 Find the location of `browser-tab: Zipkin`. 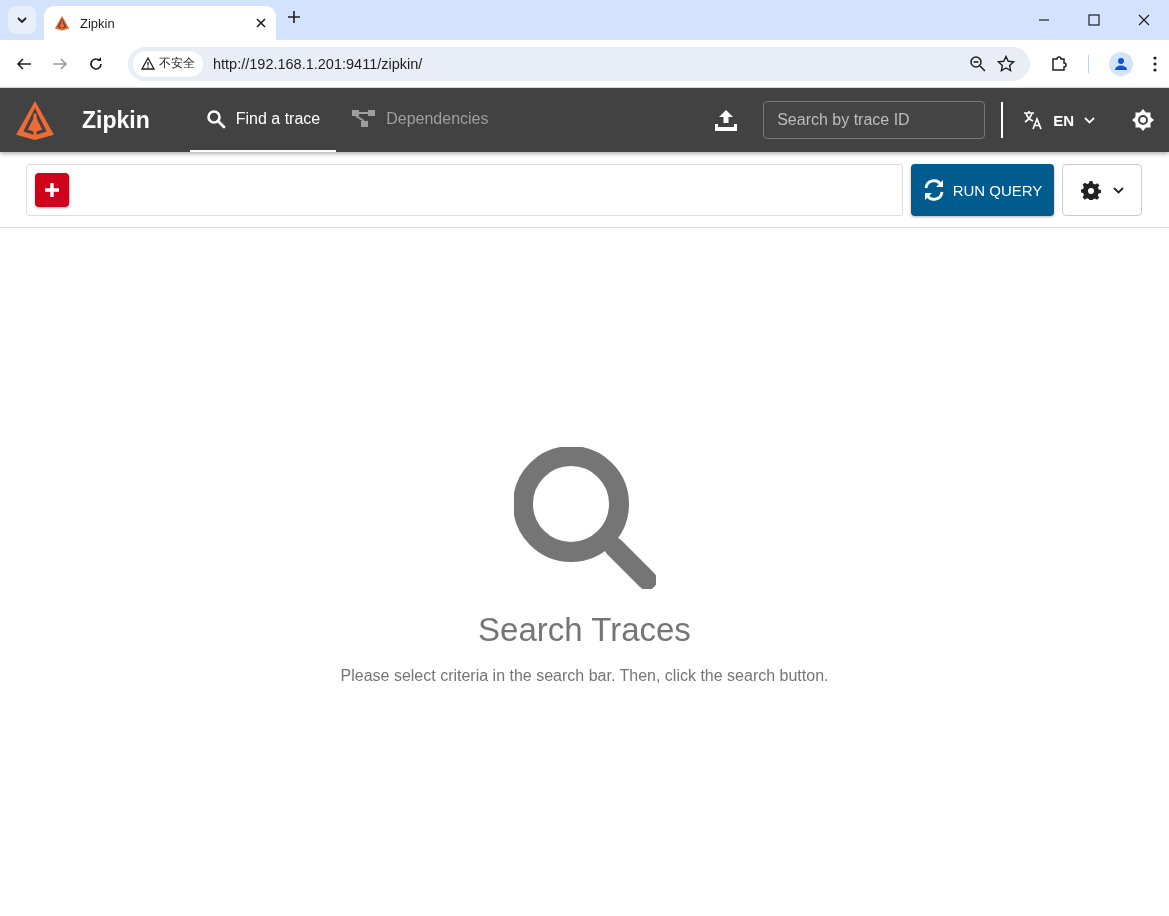

browser-tab: Zipkin is located at coordinates (160, 23).